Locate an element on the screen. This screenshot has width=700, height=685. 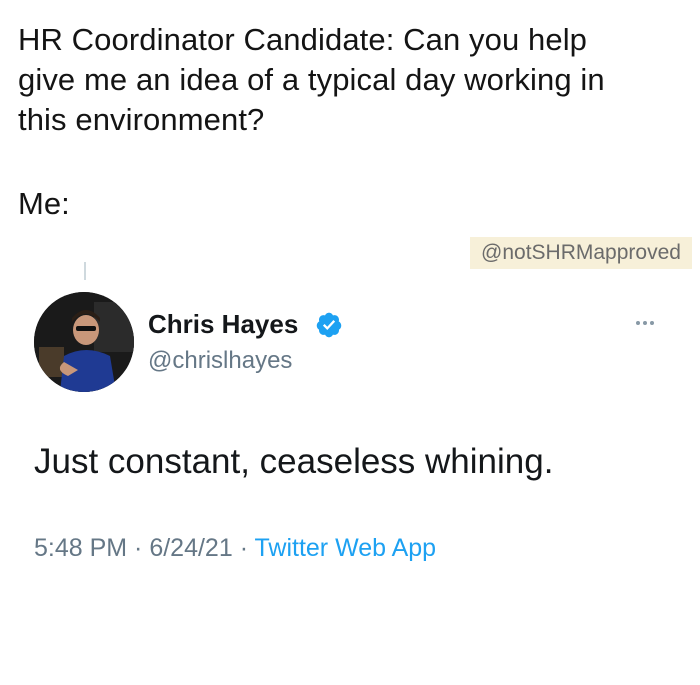
tweet-source-link: Twitter Web App is located at coordinates (346, 548).